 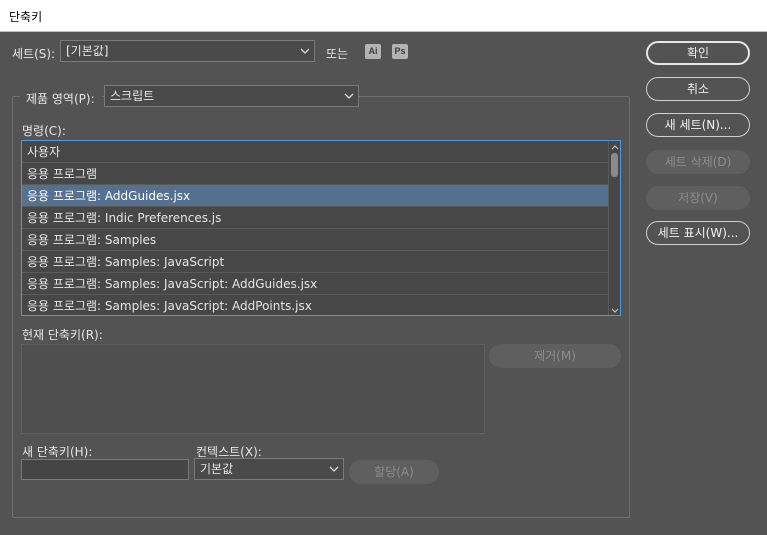 What do you see at coordinates (315, 262) in the screenshot?
I see `list-item: 응용 프로그램: Samples: JavaScript` at bounding box center [315, 262].